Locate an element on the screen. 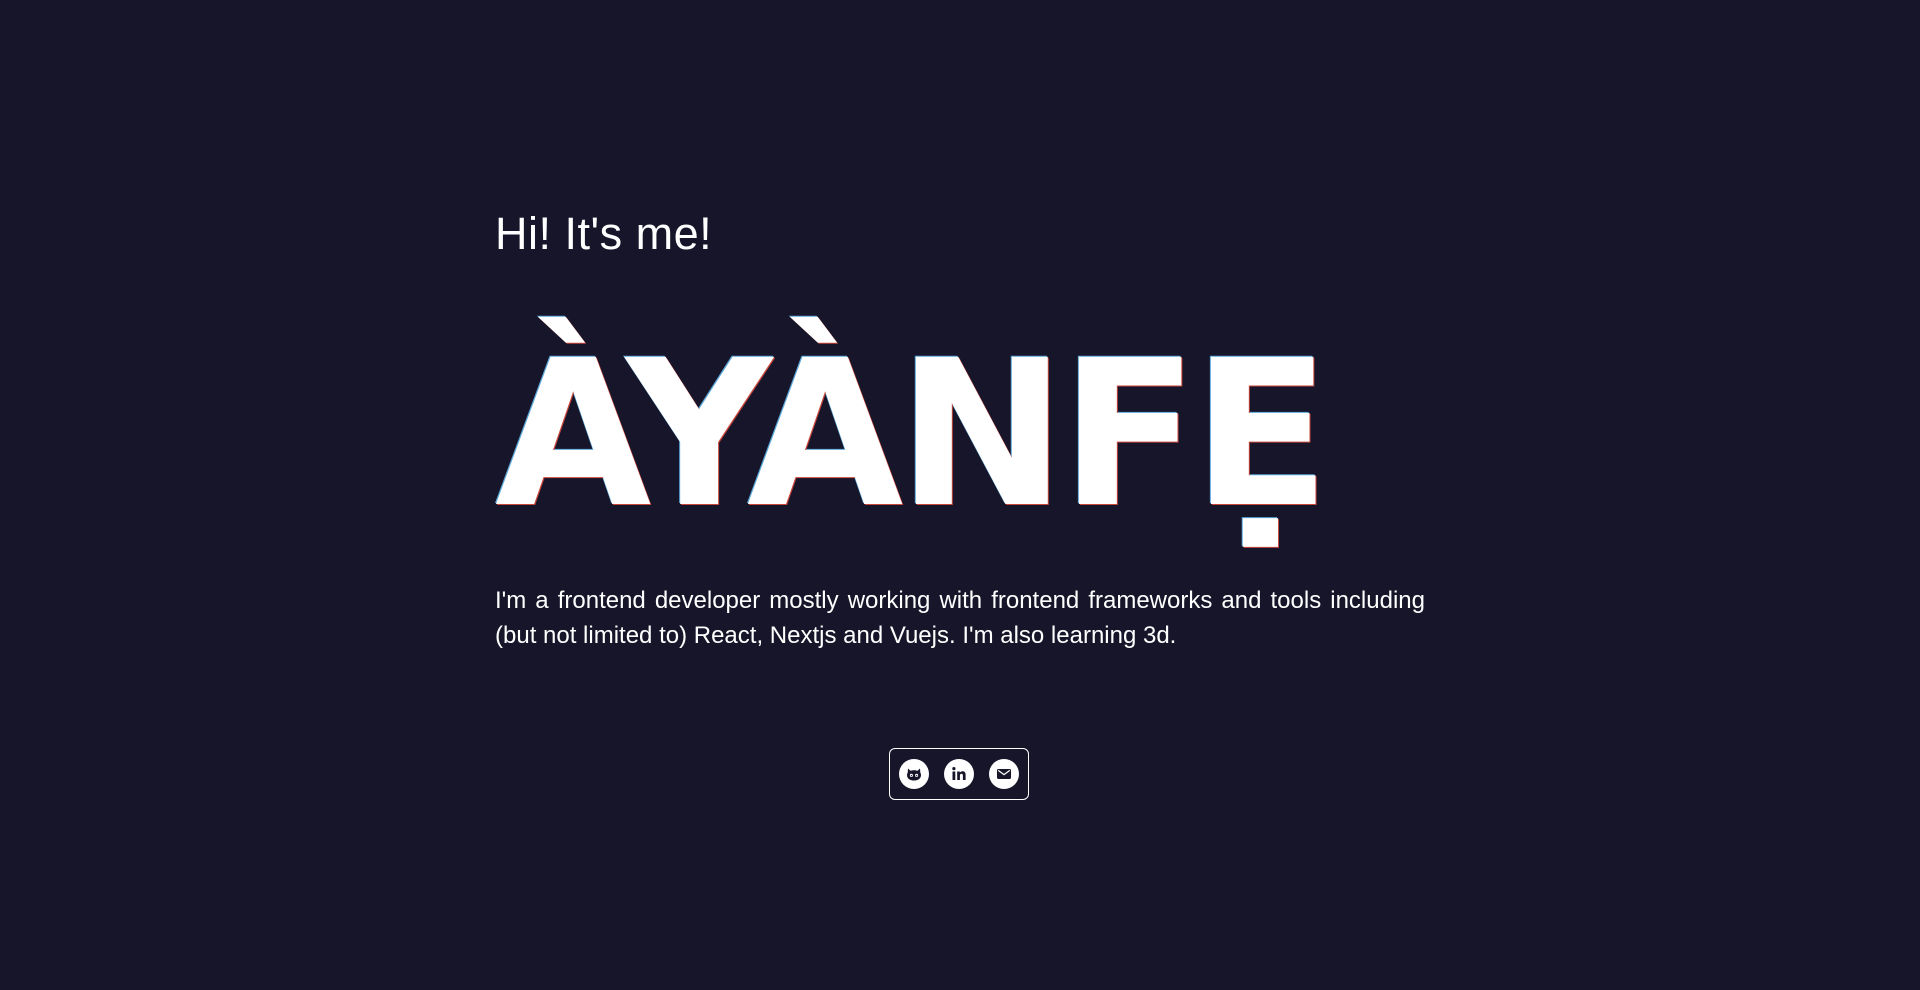  social-links is located at coordinates (959, 774).